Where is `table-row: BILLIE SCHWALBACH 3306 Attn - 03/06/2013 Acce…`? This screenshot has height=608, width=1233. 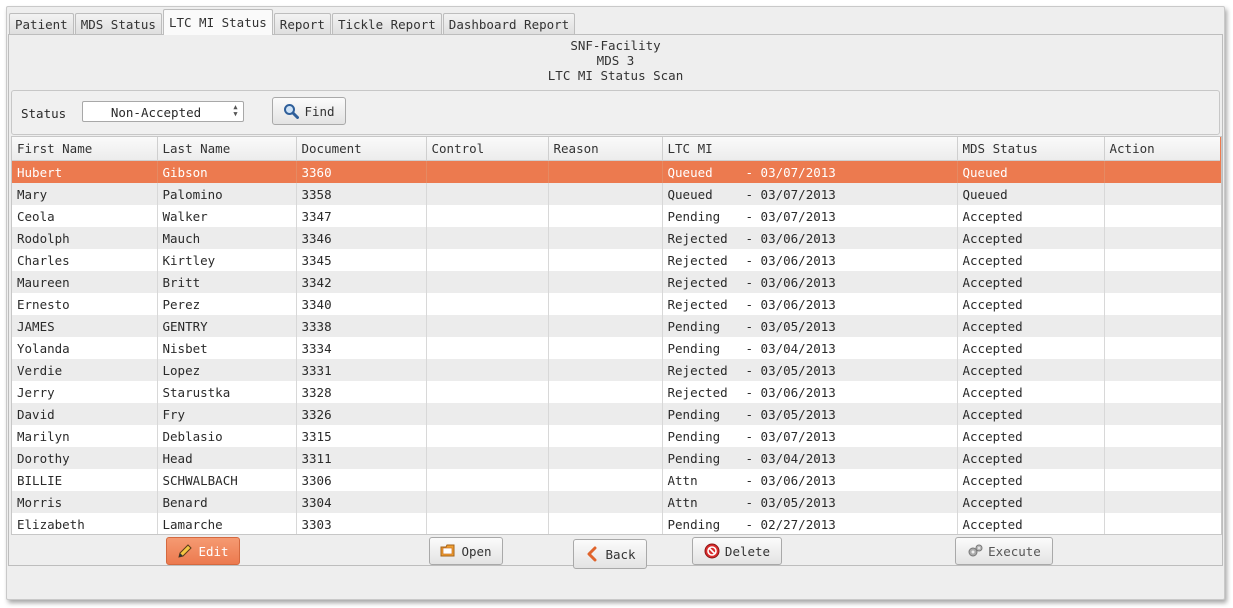 table-row: BILLIE SCHWALBACH 3306 Attn - 03/06/2013 Acce… is located at coordinates (616, 480).